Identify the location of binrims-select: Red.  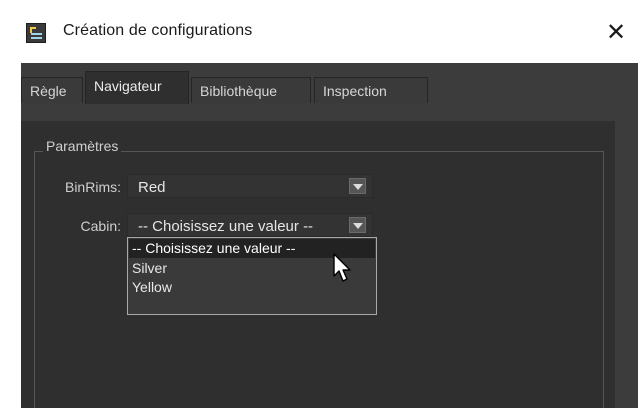
(250, 186).